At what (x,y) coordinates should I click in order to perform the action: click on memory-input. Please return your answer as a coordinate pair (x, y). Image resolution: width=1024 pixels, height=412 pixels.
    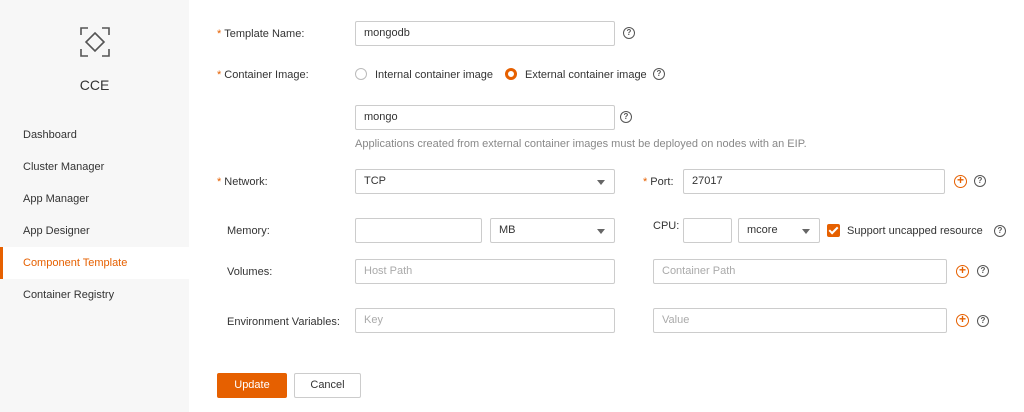
    Looking at the image, I should click on (418, 230).